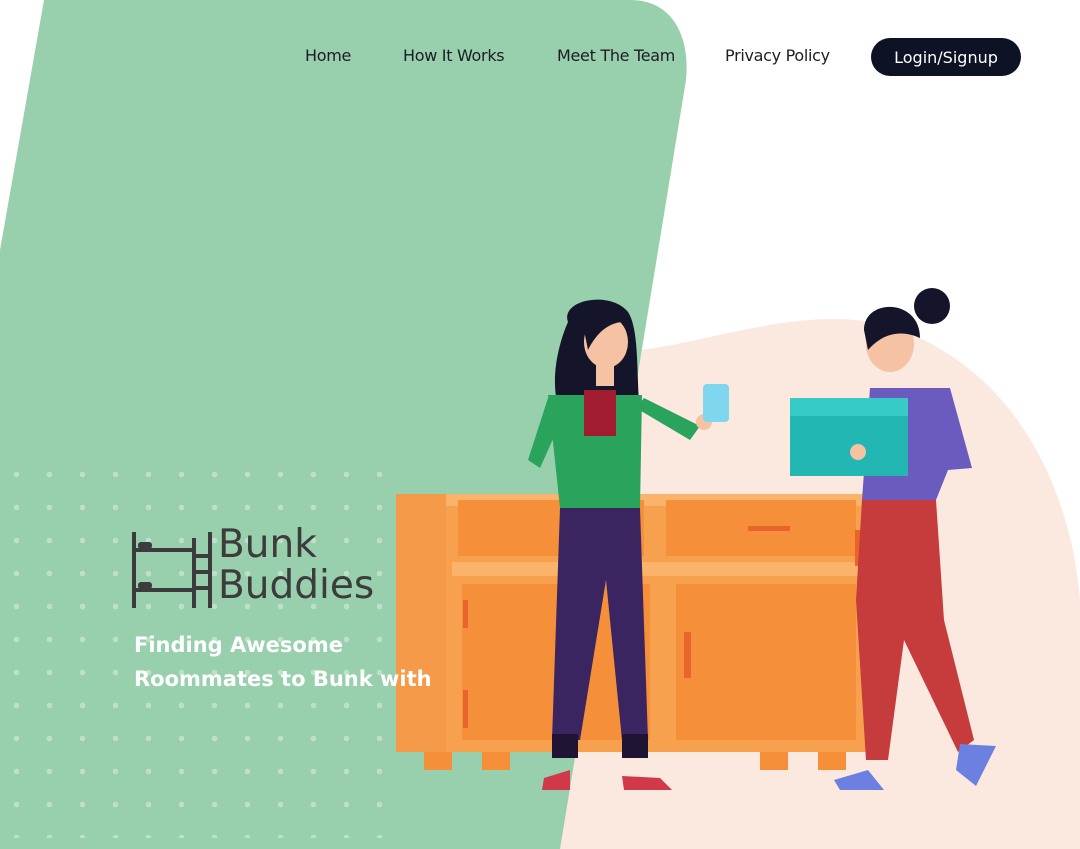  Describe the element at coordinates (314, 662) in the screenshot. I see `hero-tagline: Finding Awesome Roommates to Bunk with` at that location.